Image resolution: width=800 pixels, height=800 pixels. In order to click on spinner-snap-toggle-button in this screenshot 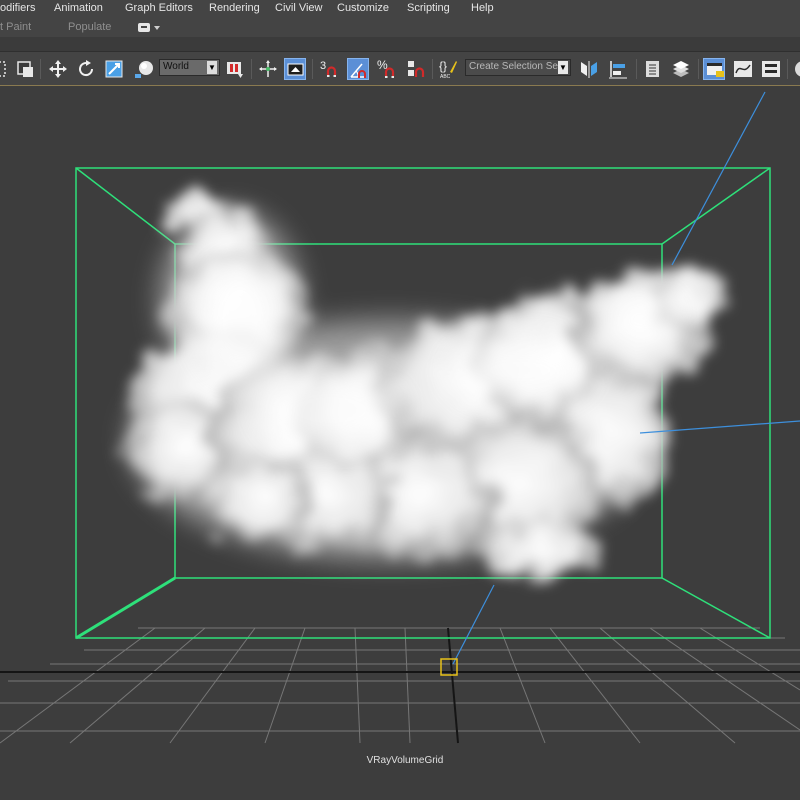, I will do `click(416, 69)`.